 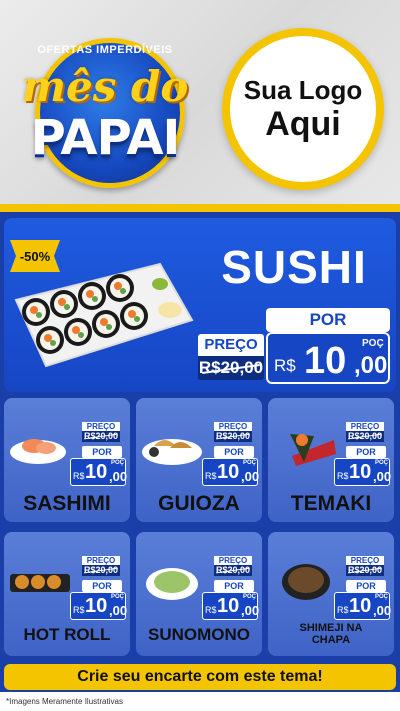 I want to click on hero-currency: R$, so click(x=285, y=365).